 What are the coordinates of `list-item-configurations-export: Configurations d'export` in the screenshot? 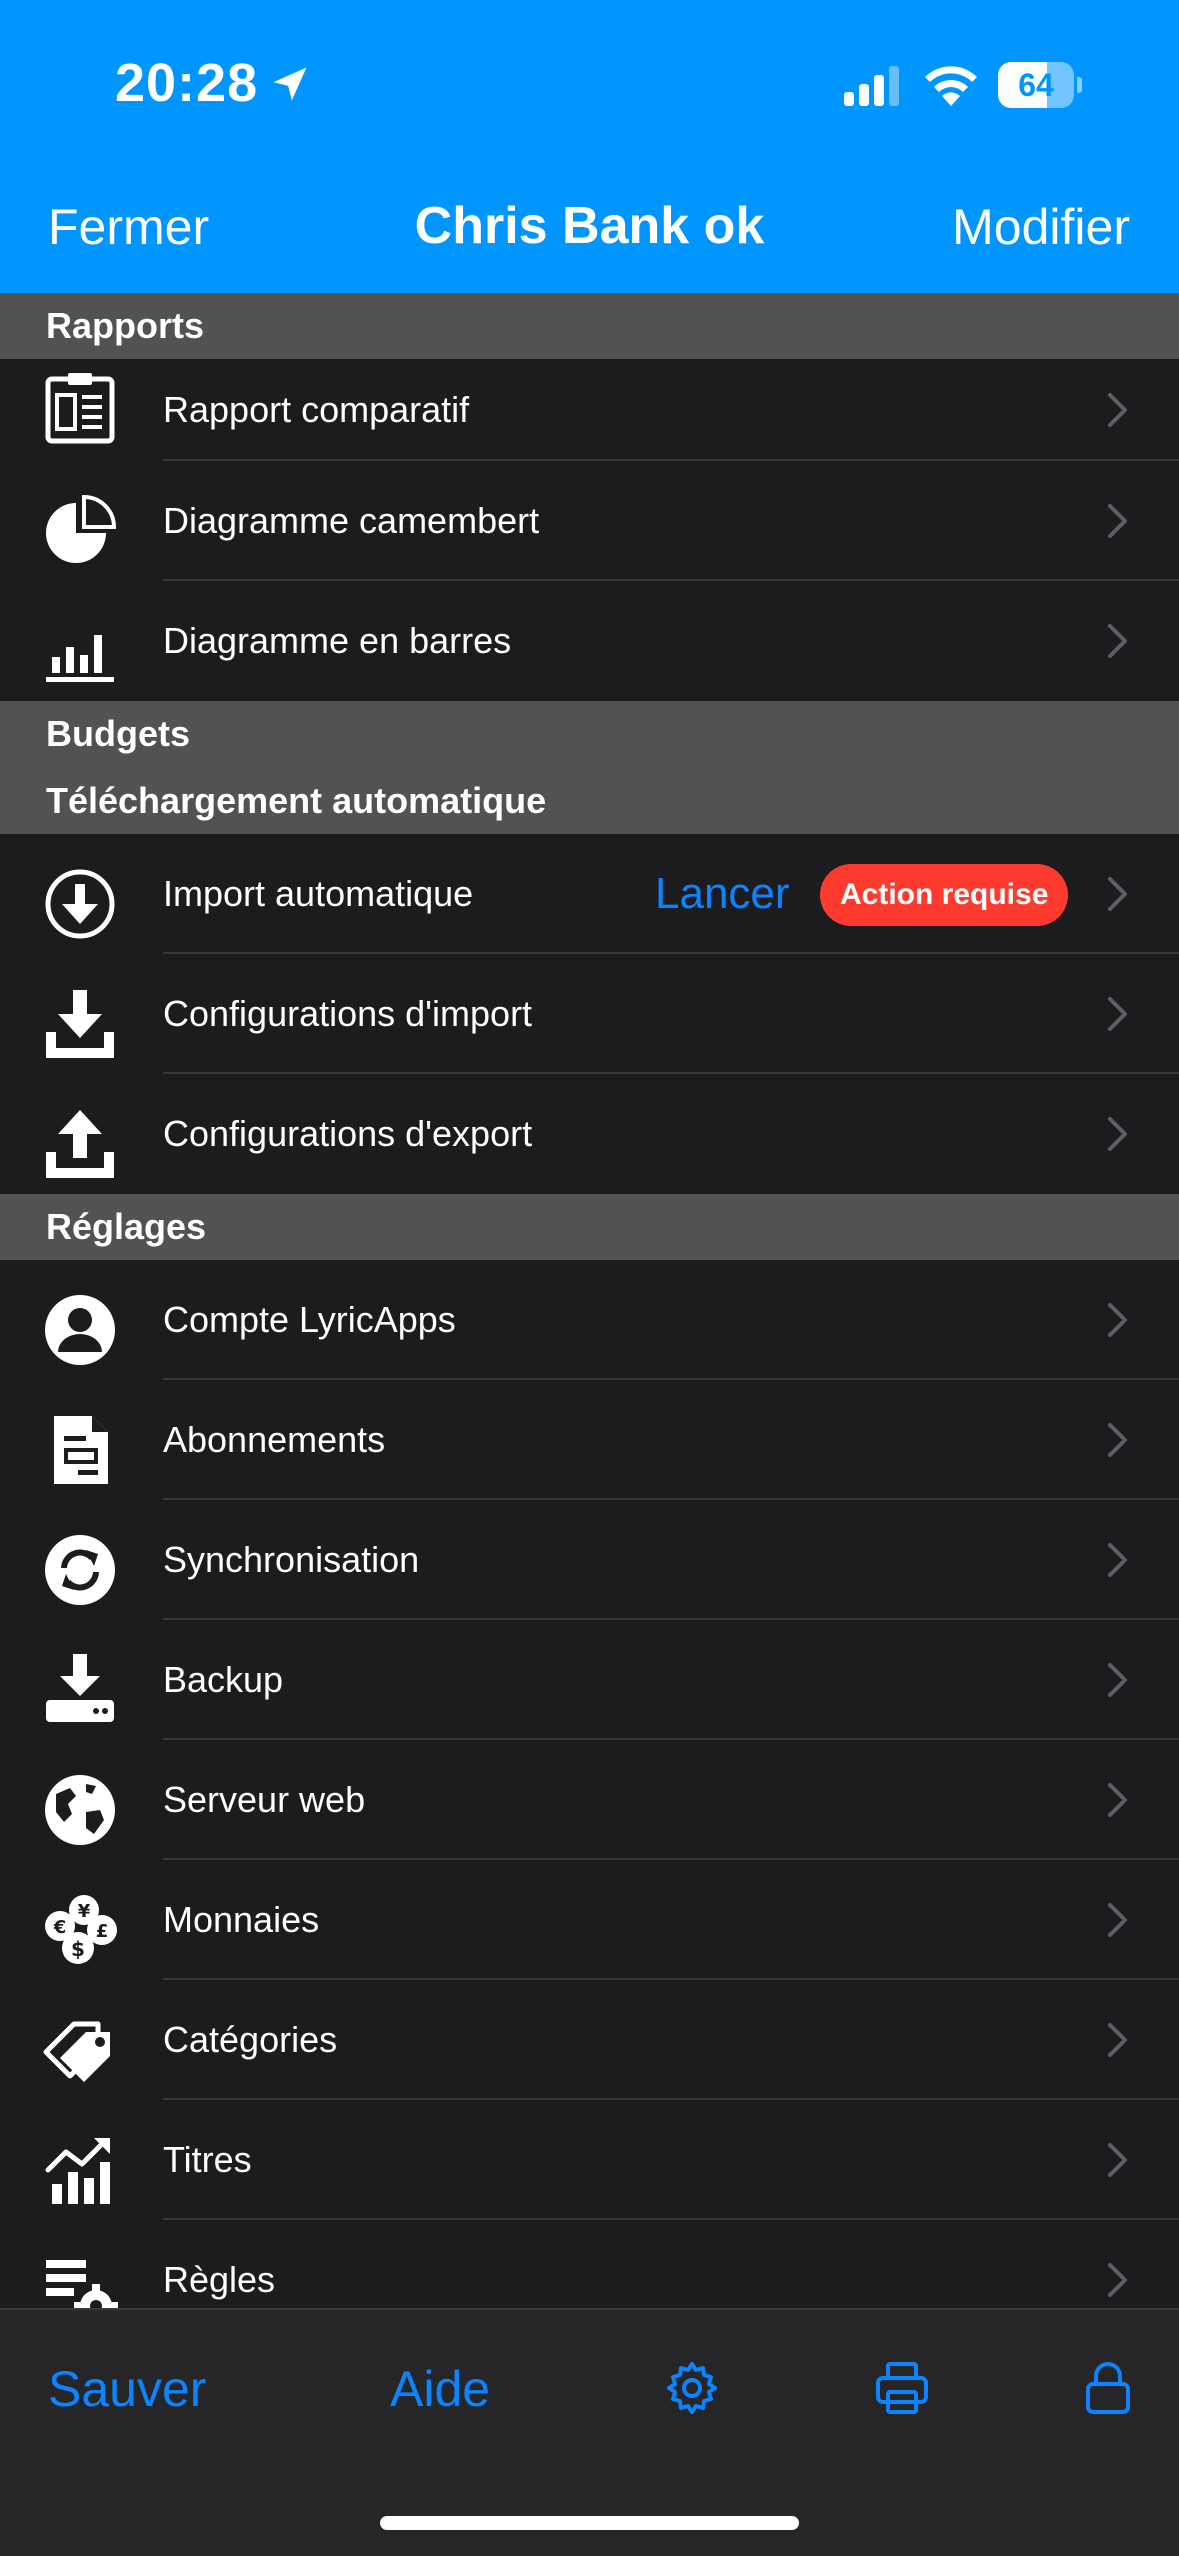 It's located at (589, 1134).